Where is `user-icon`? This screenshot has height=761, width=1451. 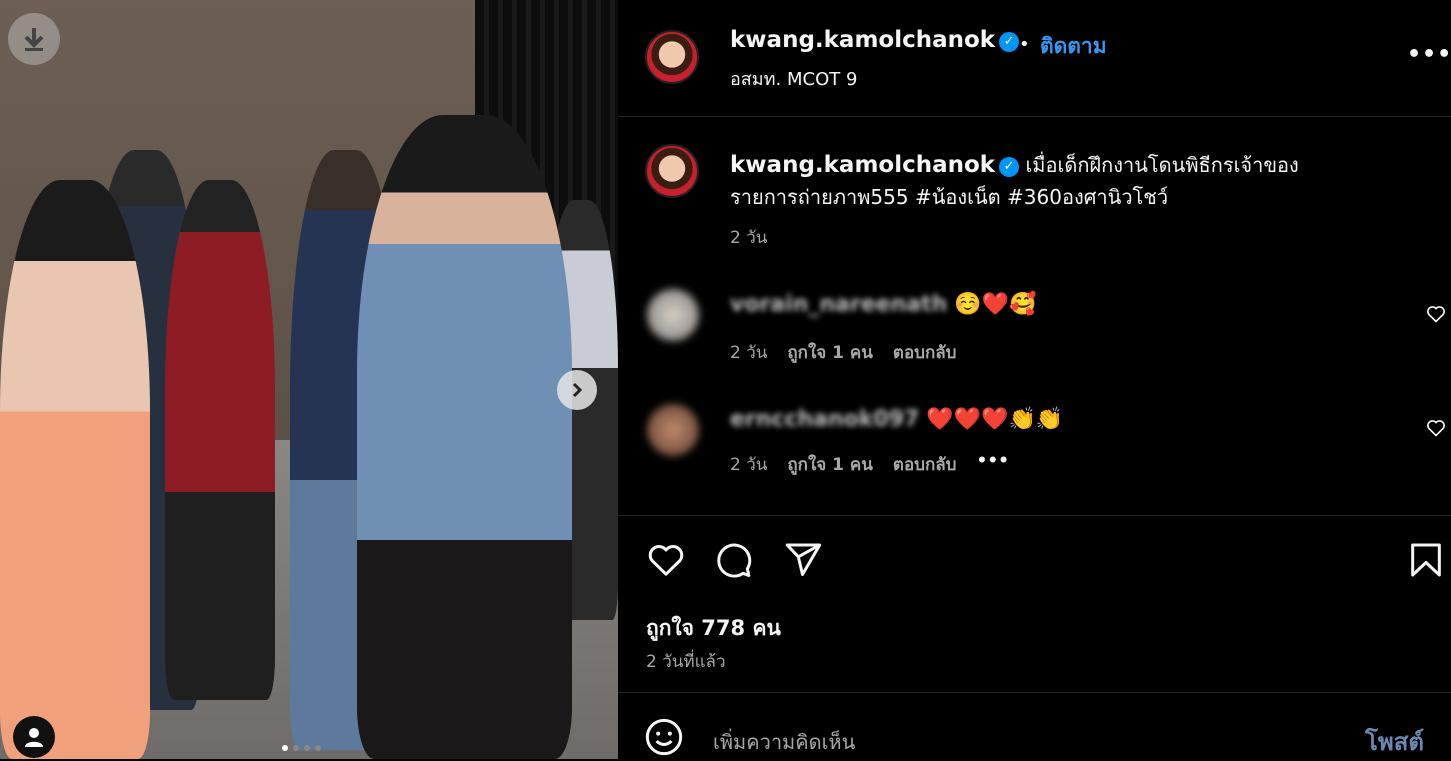
user-icon is located at coordinates (34, 737).